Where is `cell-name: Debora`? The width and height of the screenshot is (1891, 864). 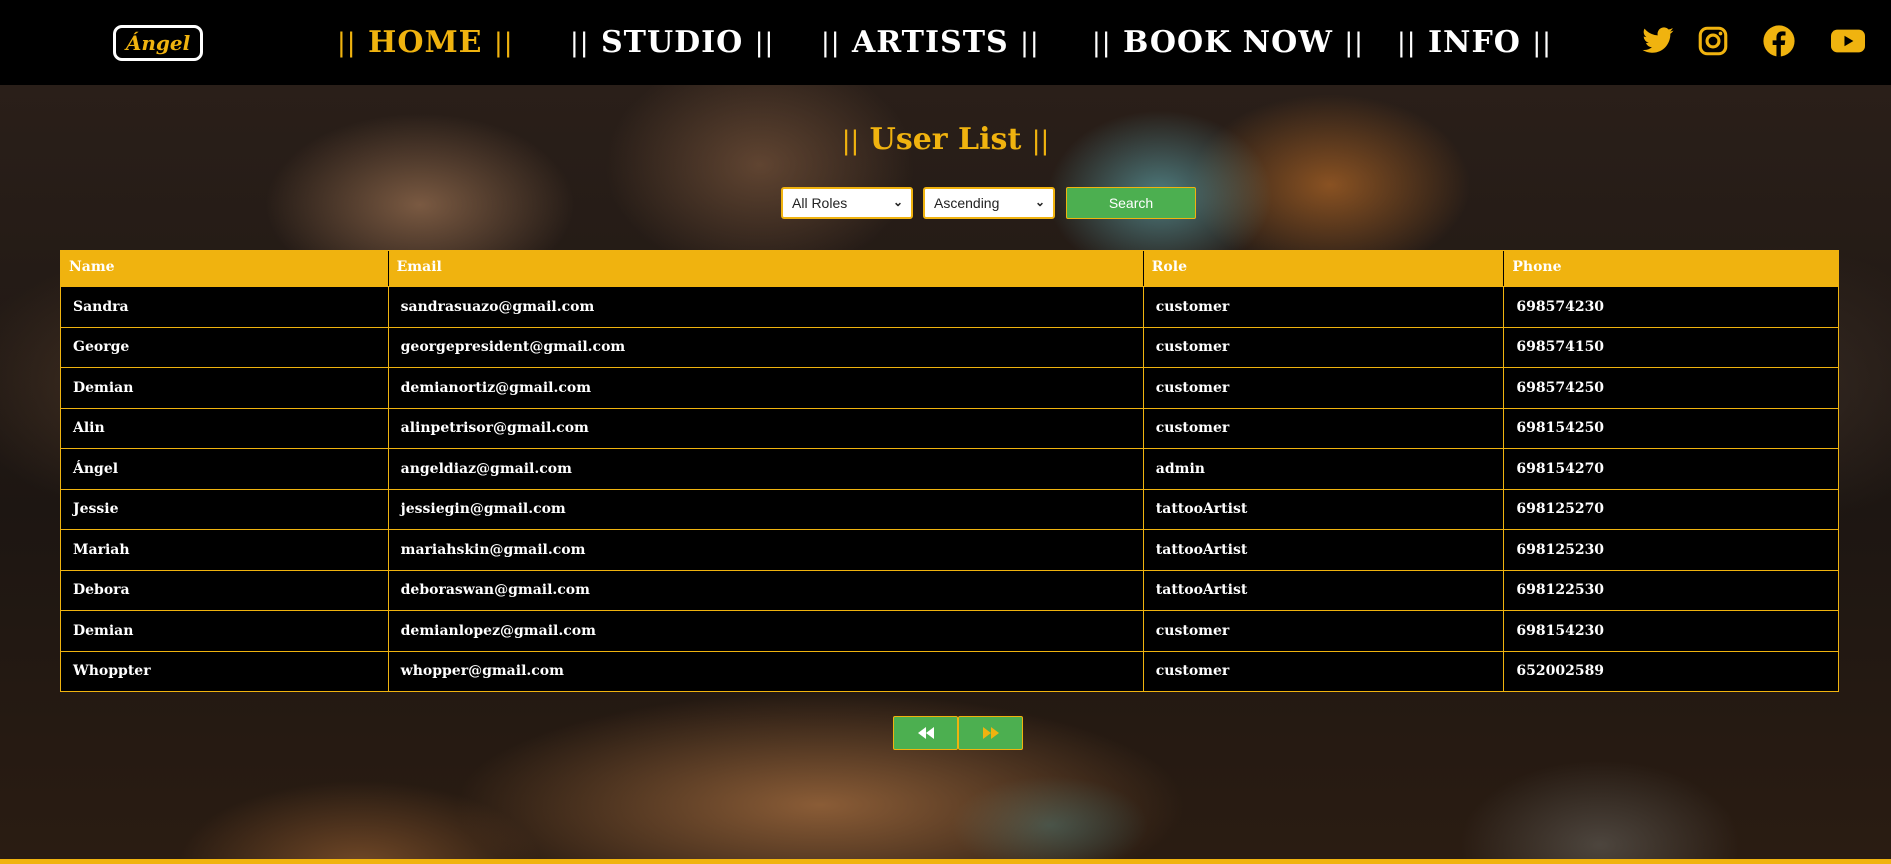 cell-name: Debora is located at coordinates (225, 590).